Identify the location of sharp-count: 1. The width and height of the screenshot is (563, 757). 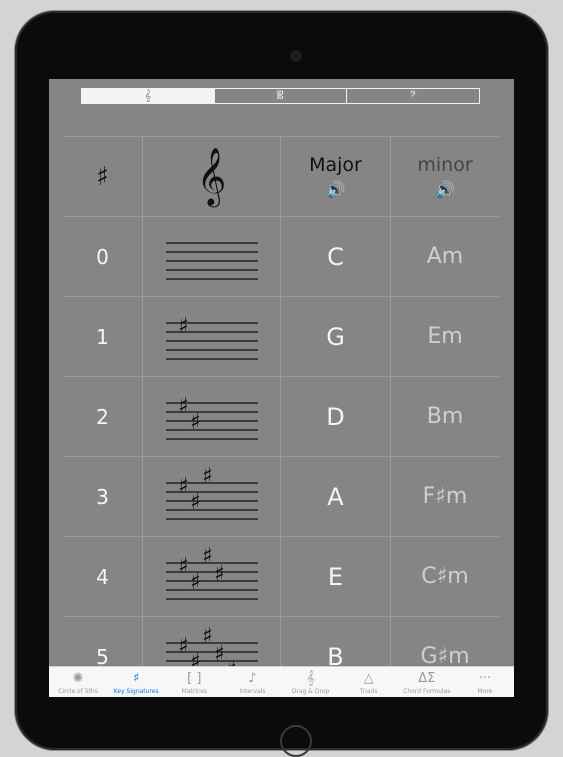
(102, 336).